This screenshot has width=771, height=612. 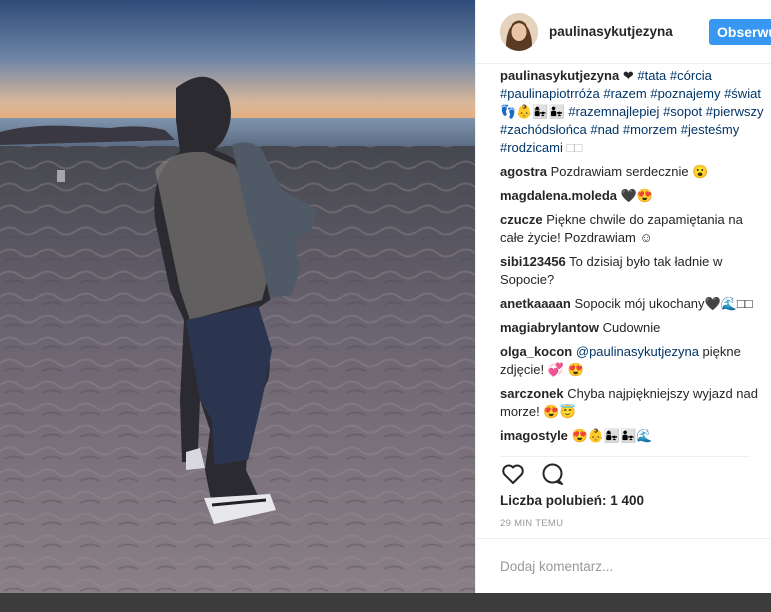 I want to click on comment-username: olga_kocon, so click(x=536, y=351).